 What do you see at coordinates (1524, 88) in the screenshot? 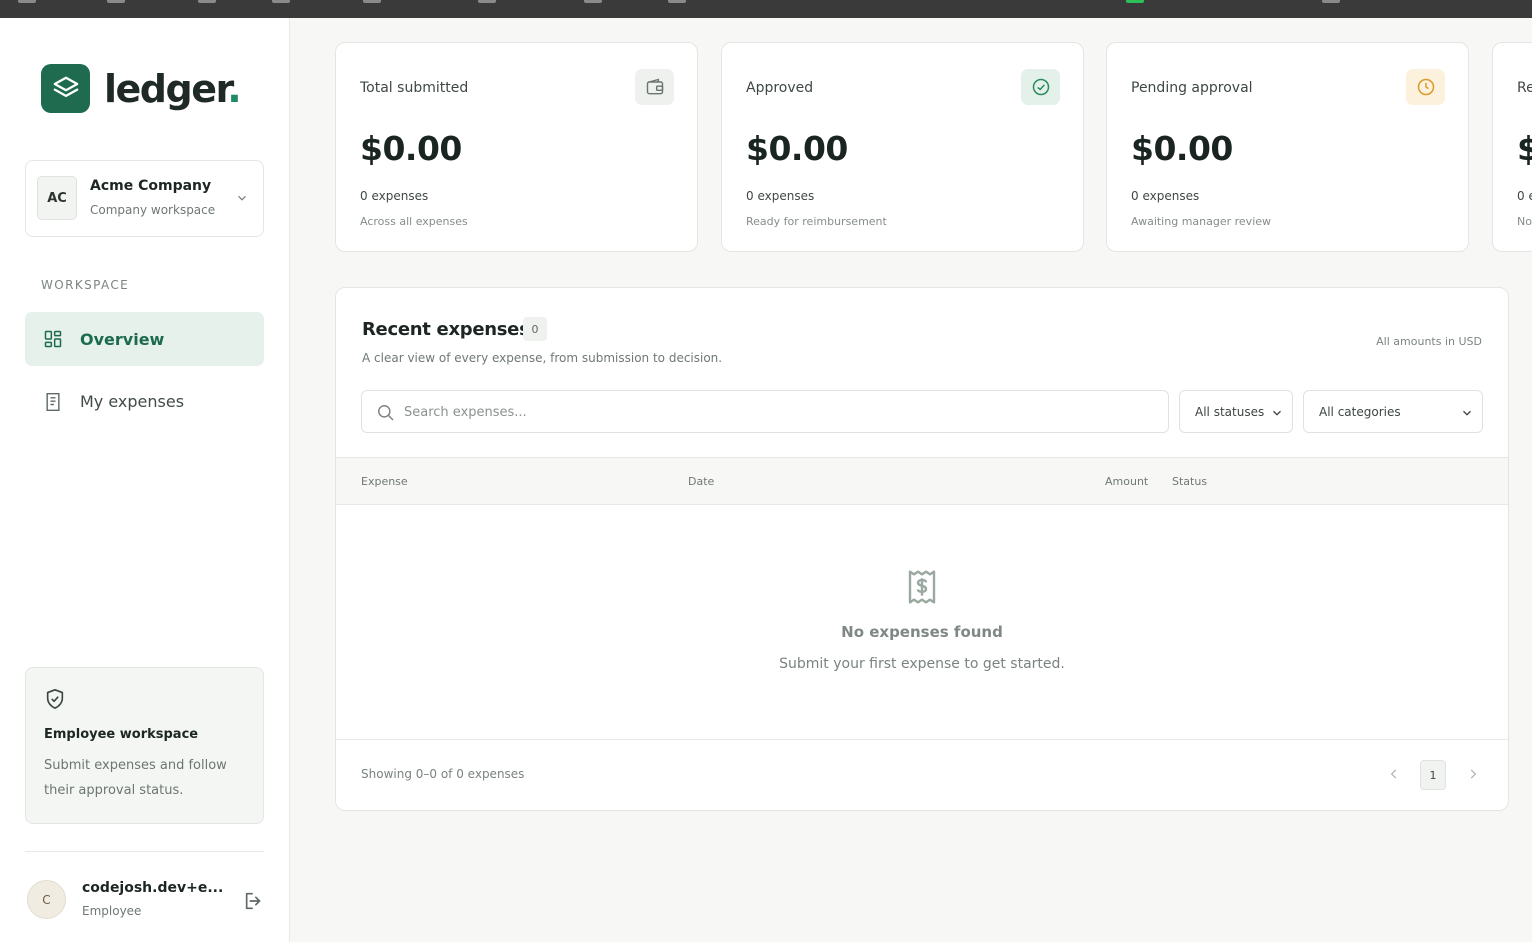
I see `stat-label: Re` at bounding box center [1524, 88].